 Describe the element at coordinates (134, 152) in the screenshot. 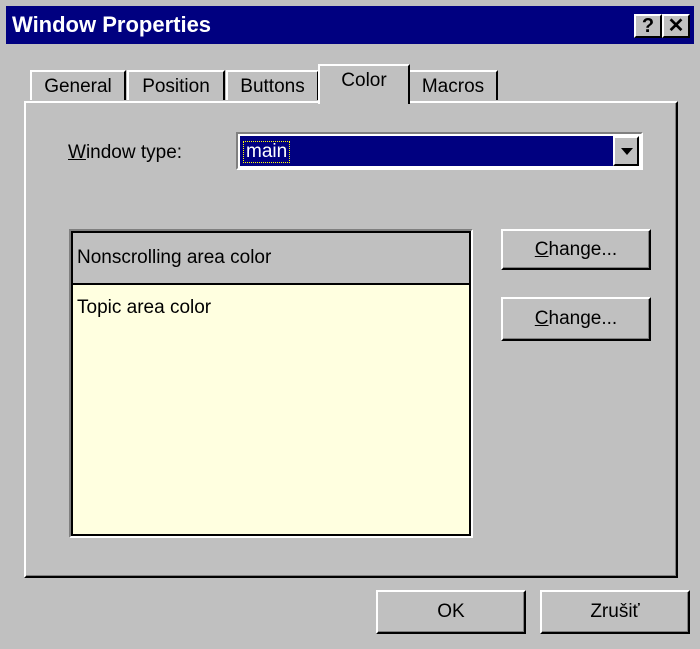

I see `window-type-label-text: indow type:` at that location.